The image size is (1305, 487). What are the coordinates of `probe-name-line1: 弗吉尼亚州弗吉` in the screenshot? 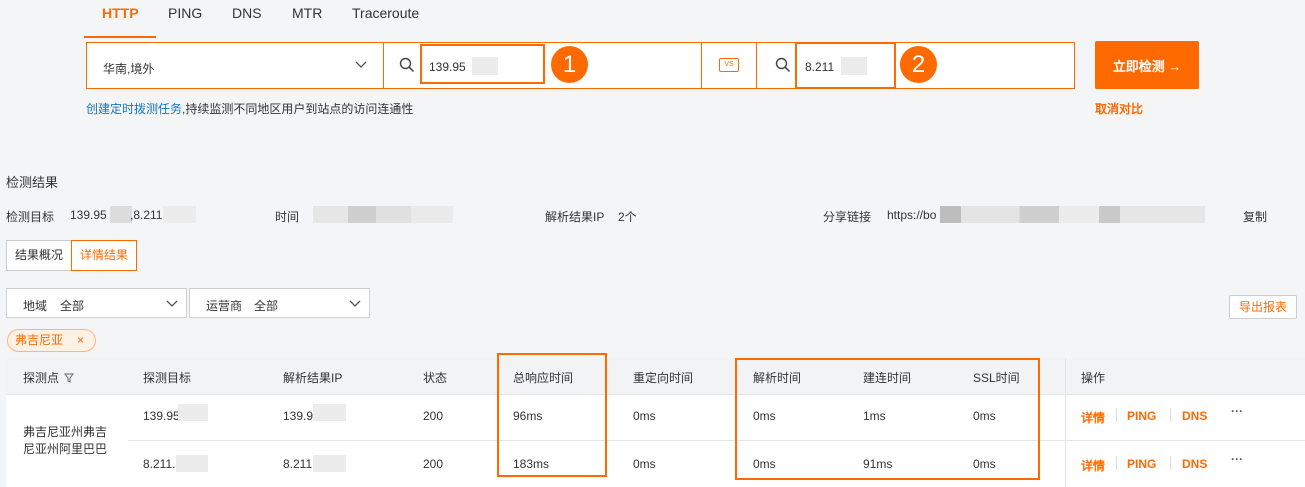 It's located at (65, 432).